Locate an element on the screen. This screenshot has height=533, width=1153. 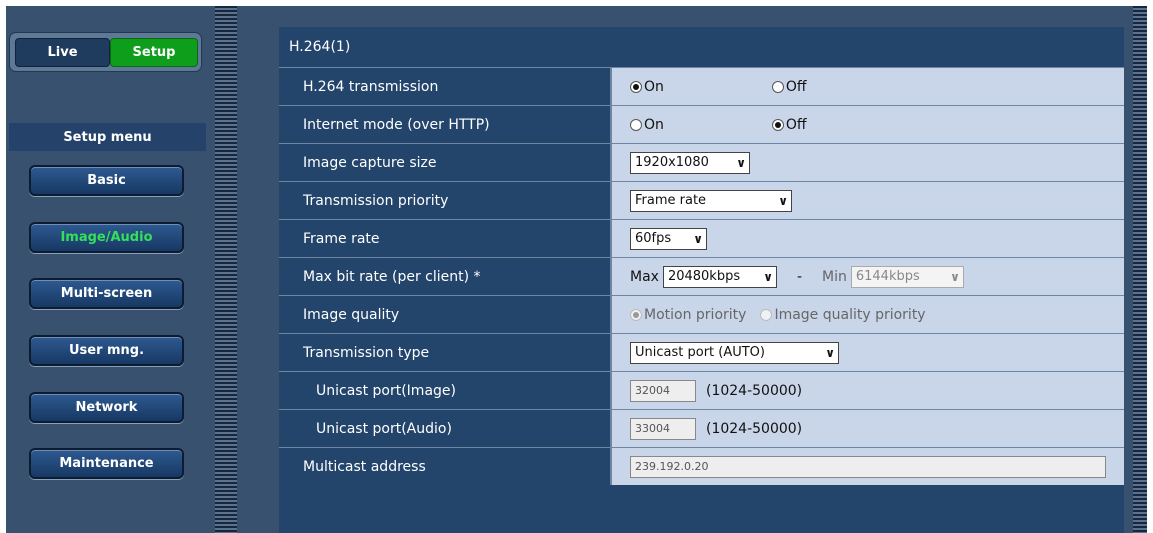
select-value: 60fps is located at coordinates (653, 238).